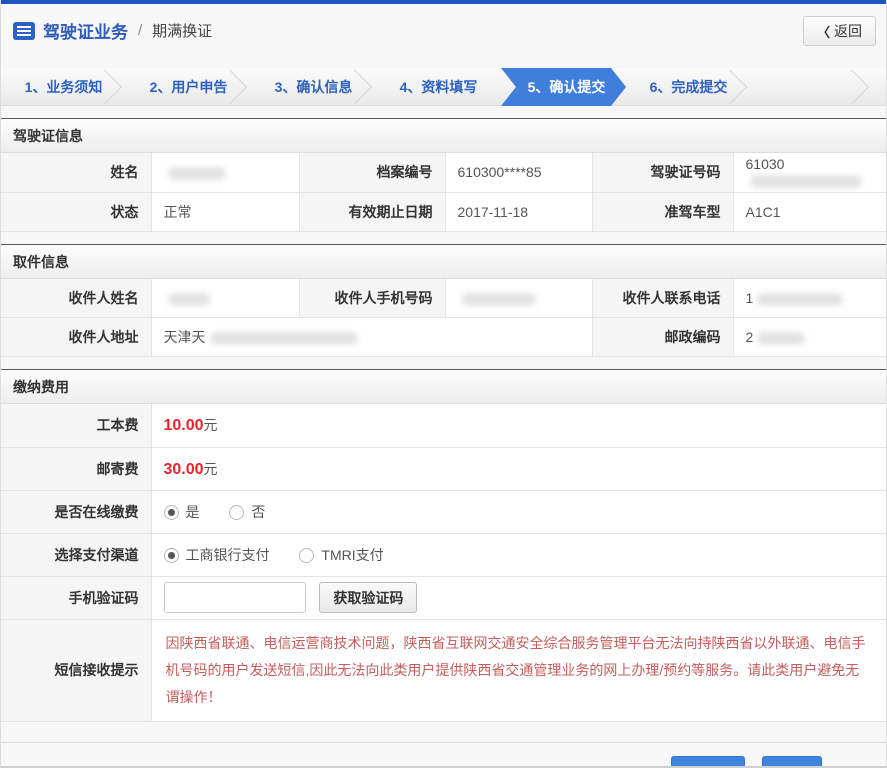  Describe the element at coordinates (765, 164) in the screenshot. I see `license-no-prefix: 61030` at that location.